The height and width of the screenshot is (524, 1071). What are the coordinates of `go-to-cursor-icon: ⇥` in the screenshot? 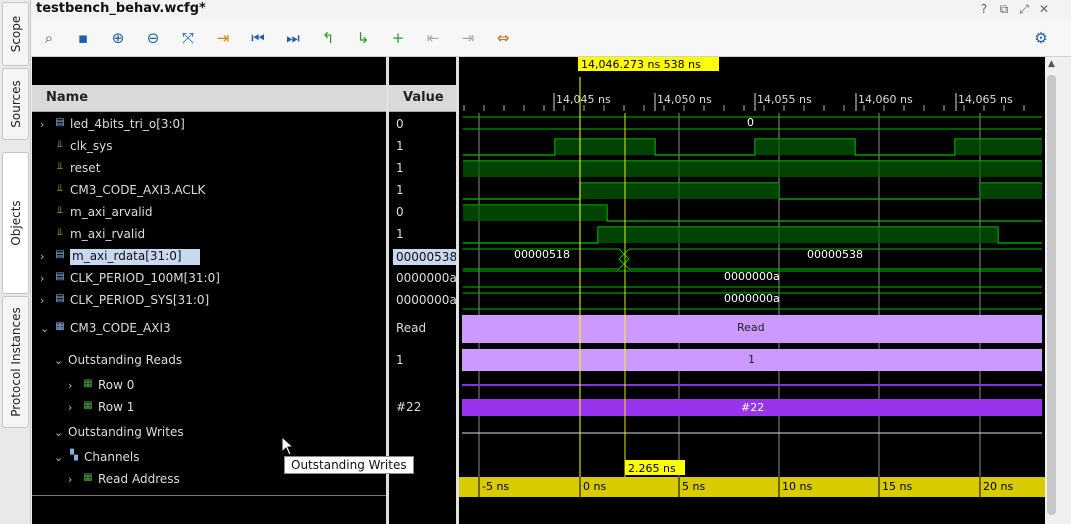 It's located at (223, 38).